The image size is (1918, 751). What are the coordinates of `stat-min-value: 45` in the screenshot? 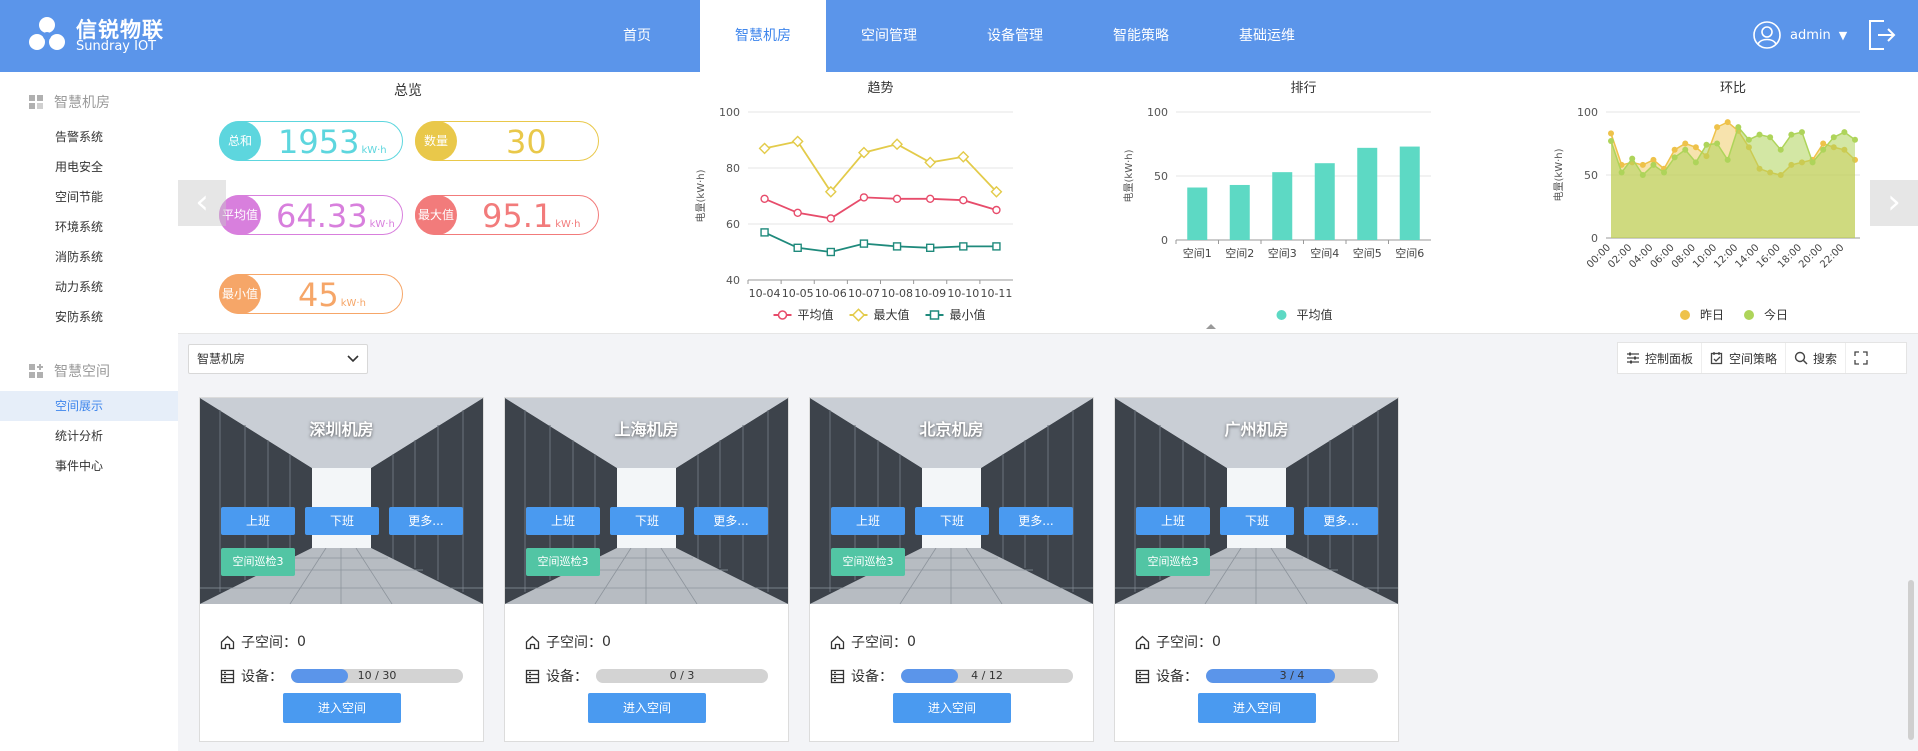 It's located at (318, 295).